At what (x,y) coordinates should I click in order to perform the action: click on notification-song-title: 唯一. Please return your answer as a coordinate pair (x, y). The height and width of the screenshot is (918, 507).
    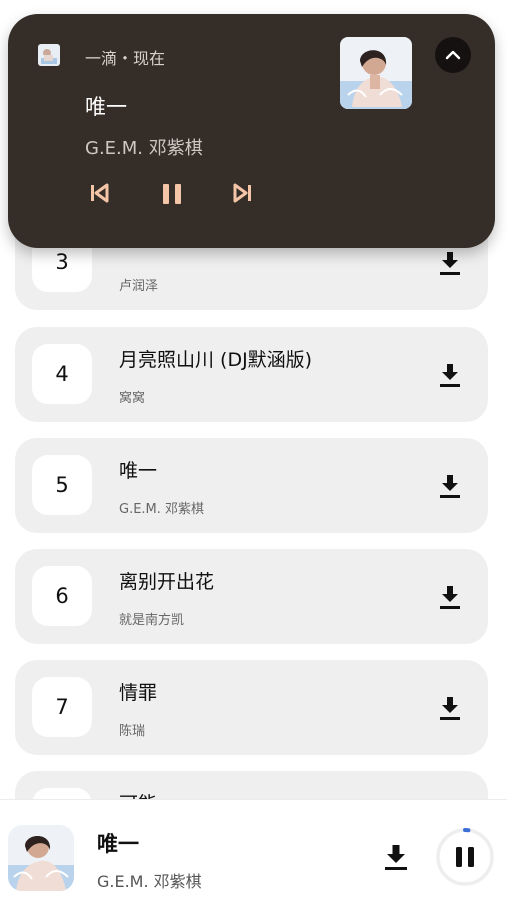
    Looking at the image, I should click on (106, 107).